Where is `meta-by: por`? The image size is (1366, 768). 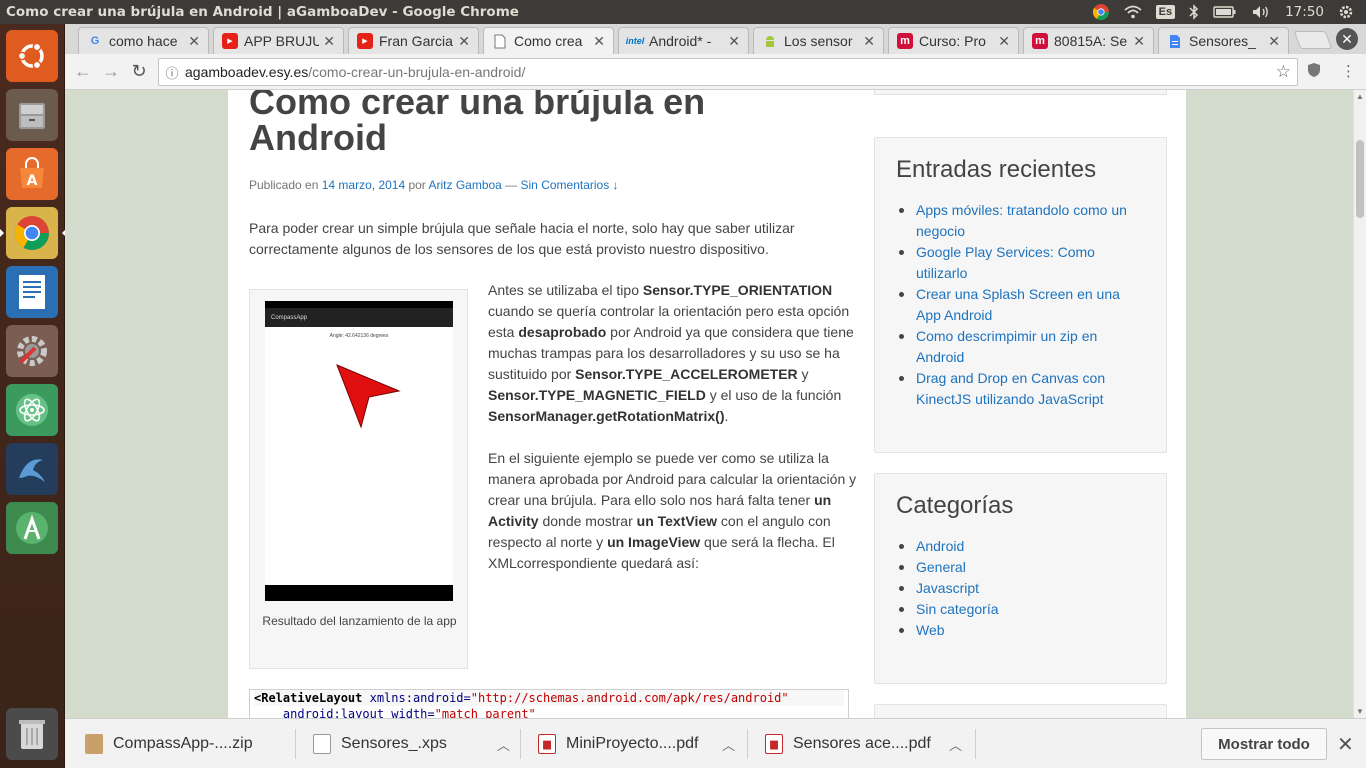 meta-by: por is located at coordinates (417, 185).